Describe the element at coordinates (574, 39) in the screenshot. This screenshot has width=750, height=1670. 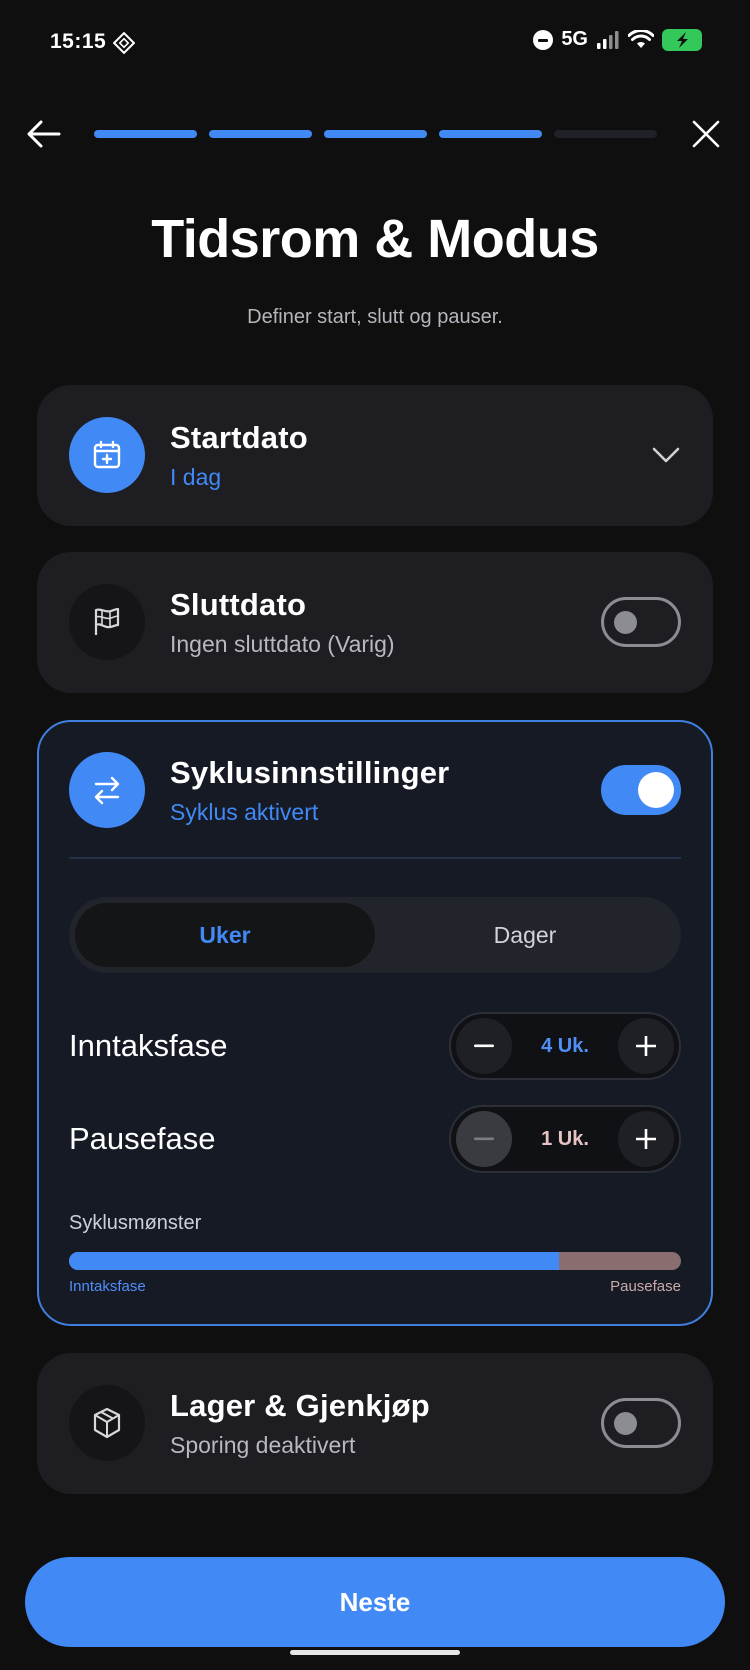
I see `network-label: 5G` at that location.